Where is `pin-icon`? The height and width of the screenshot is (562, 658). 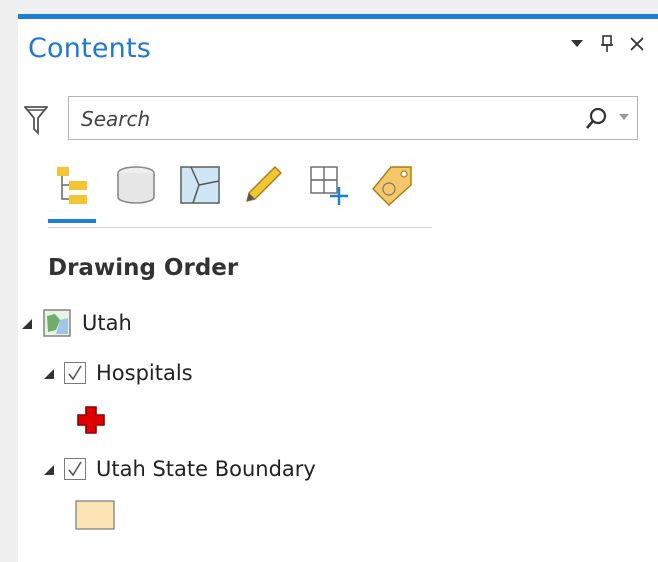
pin-icon is located at coordinates (607, 43).